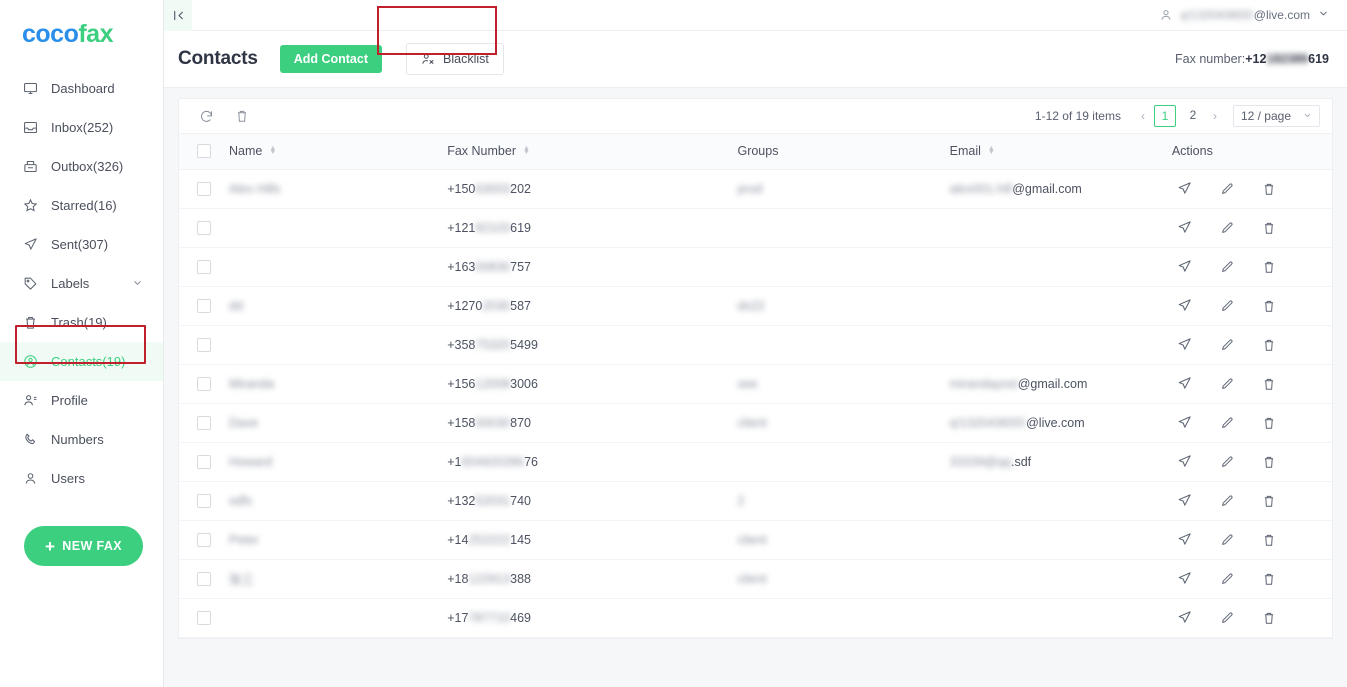  What do you see at coordinates (965, 151) in the screenshot?
I see `column-email-label: Email` at bounding box center [965, 151].